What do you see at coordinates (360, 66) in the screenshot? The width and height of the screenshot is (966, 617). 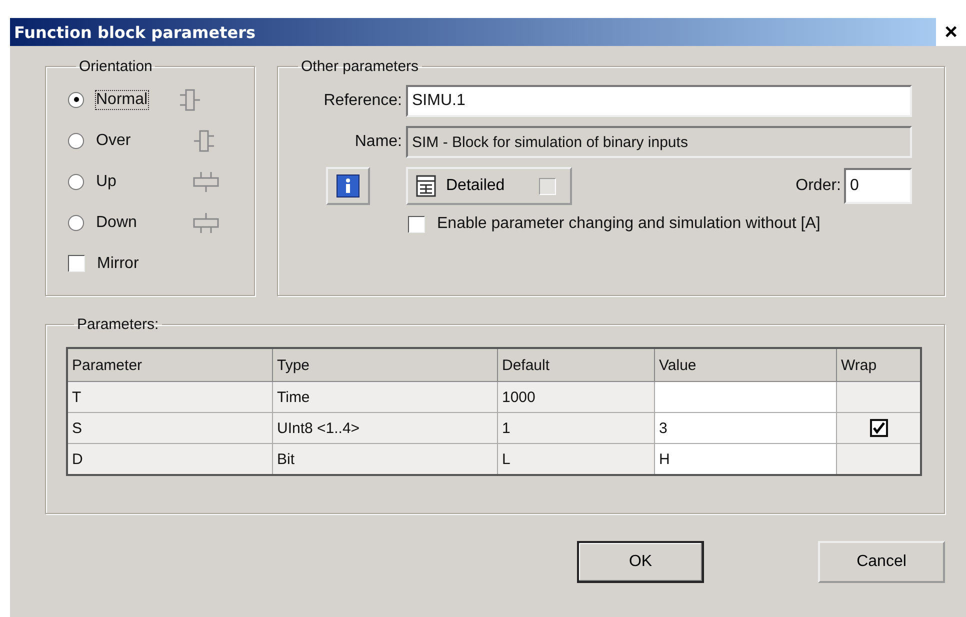 I see `group-title: Other parameters` at bounding box center [360, 66].